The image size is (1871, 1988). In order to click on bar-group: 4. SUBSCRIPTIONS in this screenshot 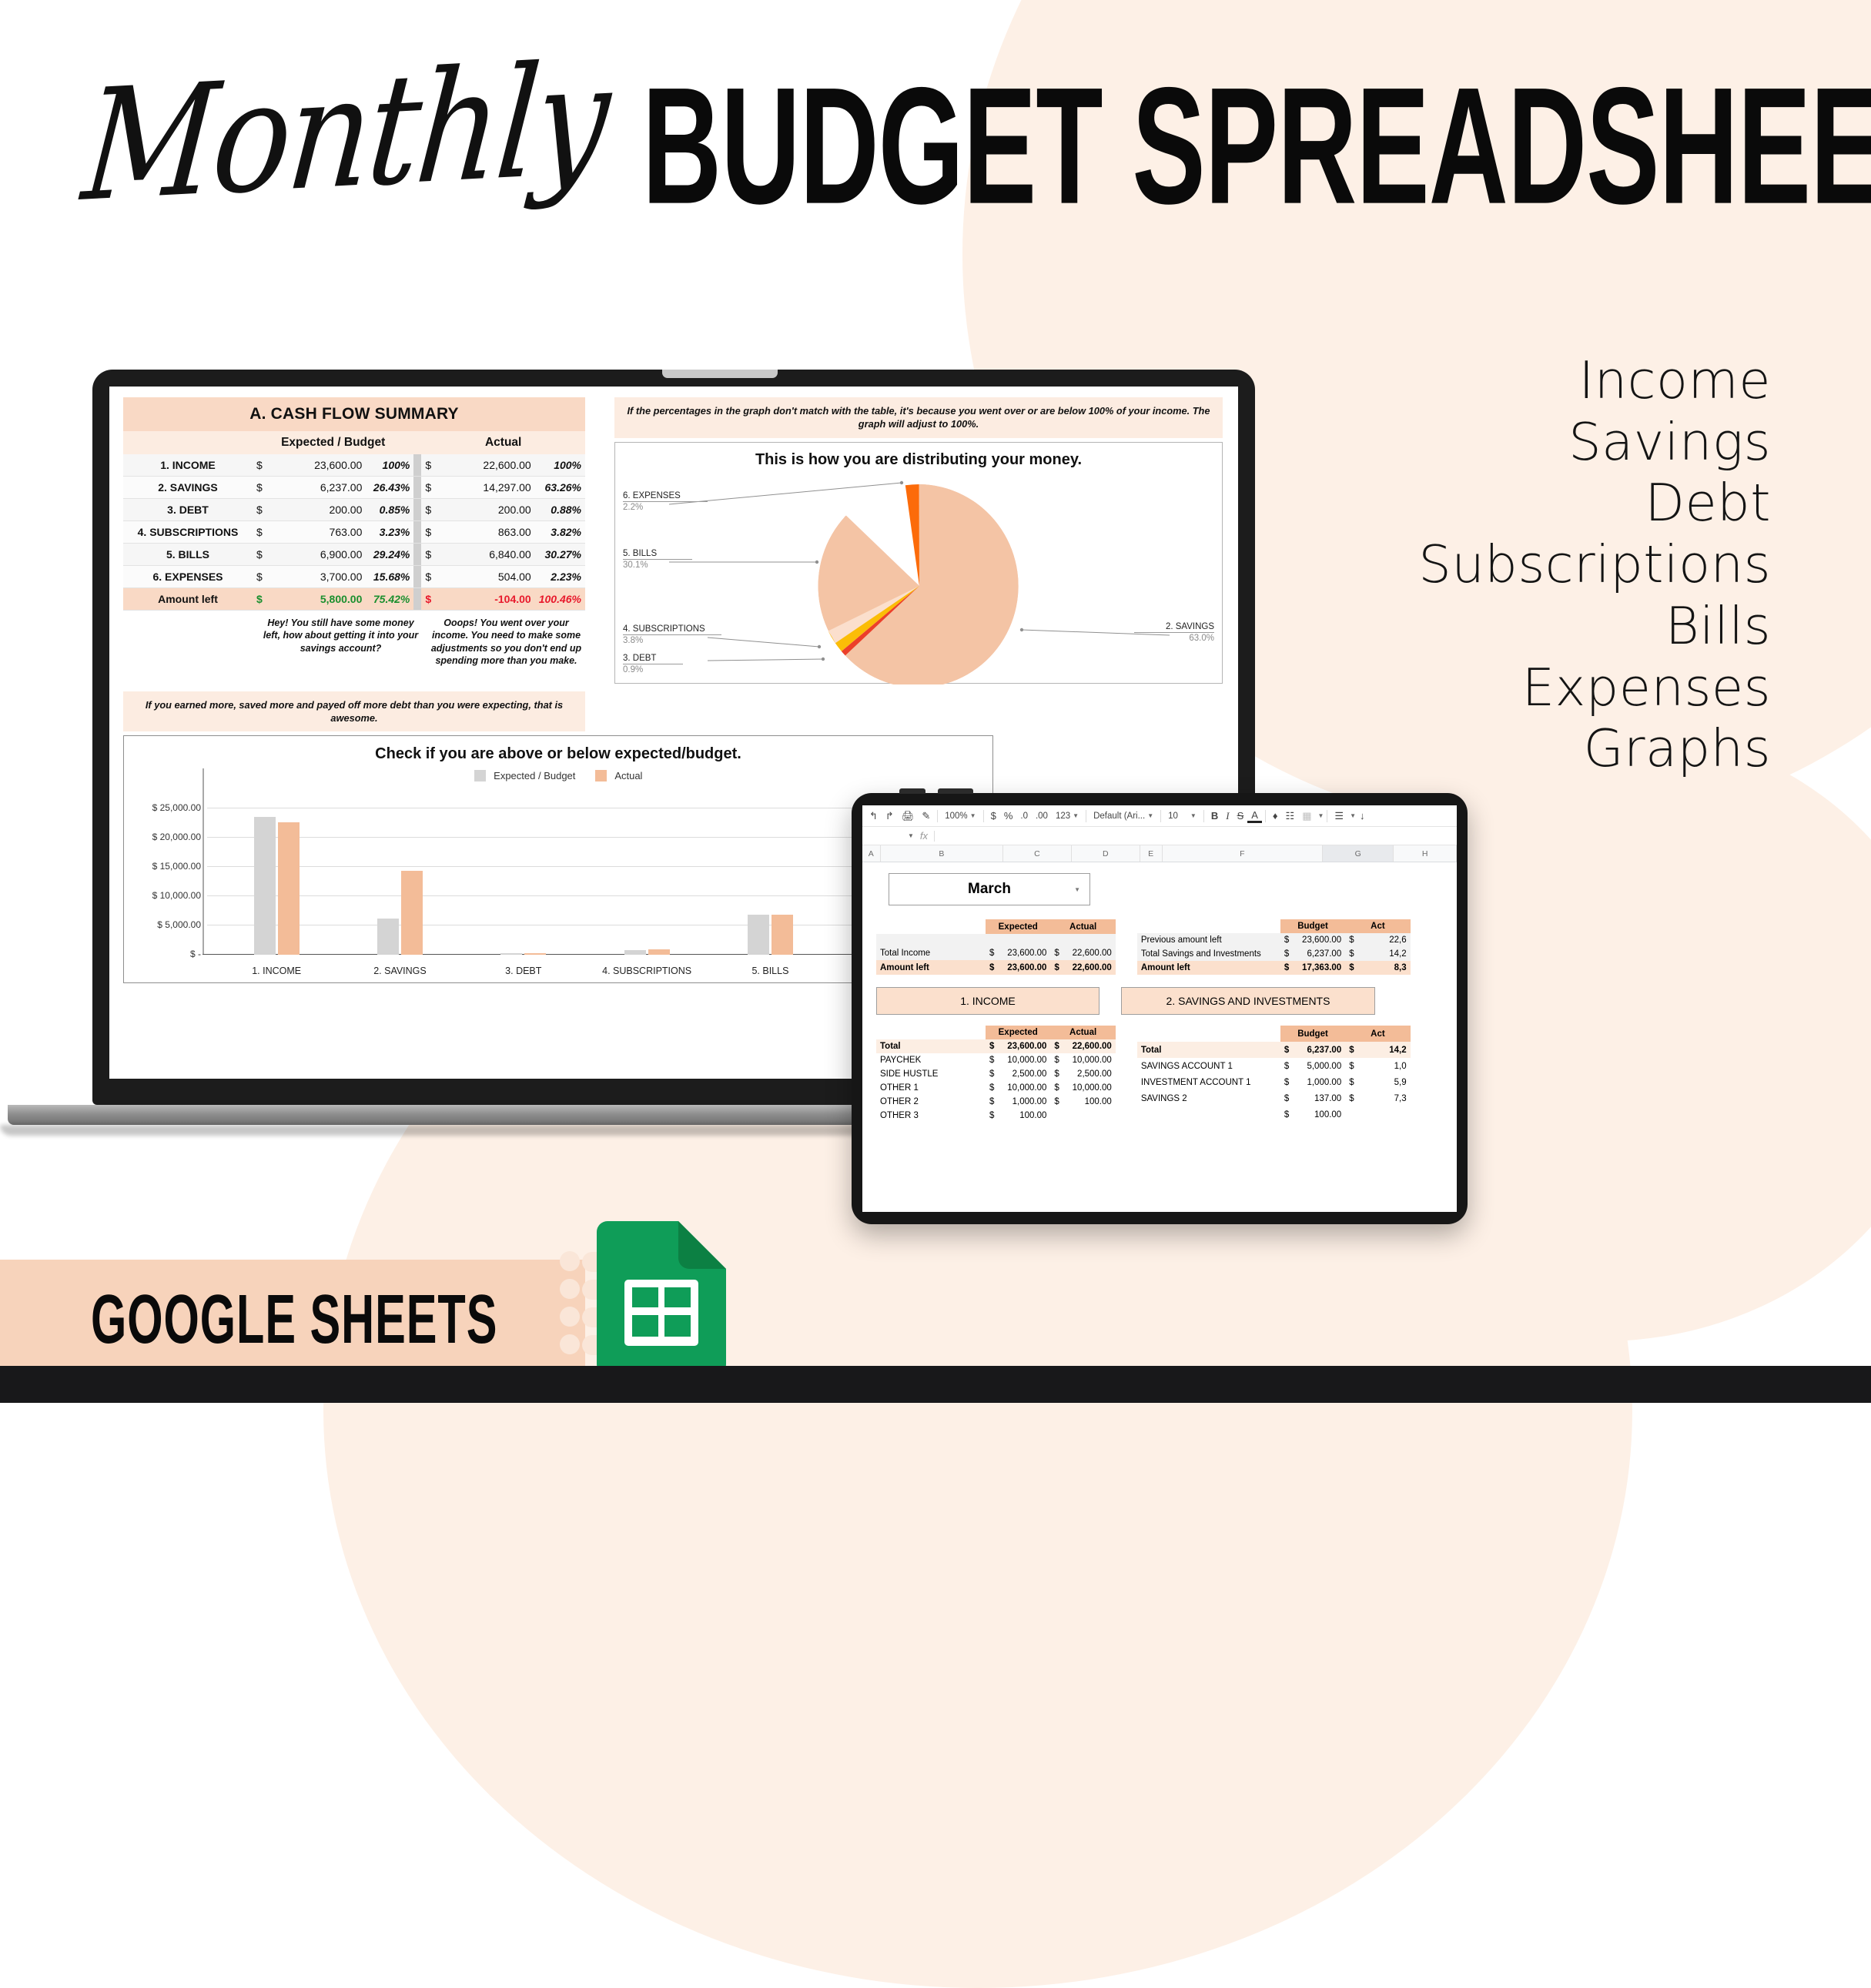, I will do `click(647, 962)`.